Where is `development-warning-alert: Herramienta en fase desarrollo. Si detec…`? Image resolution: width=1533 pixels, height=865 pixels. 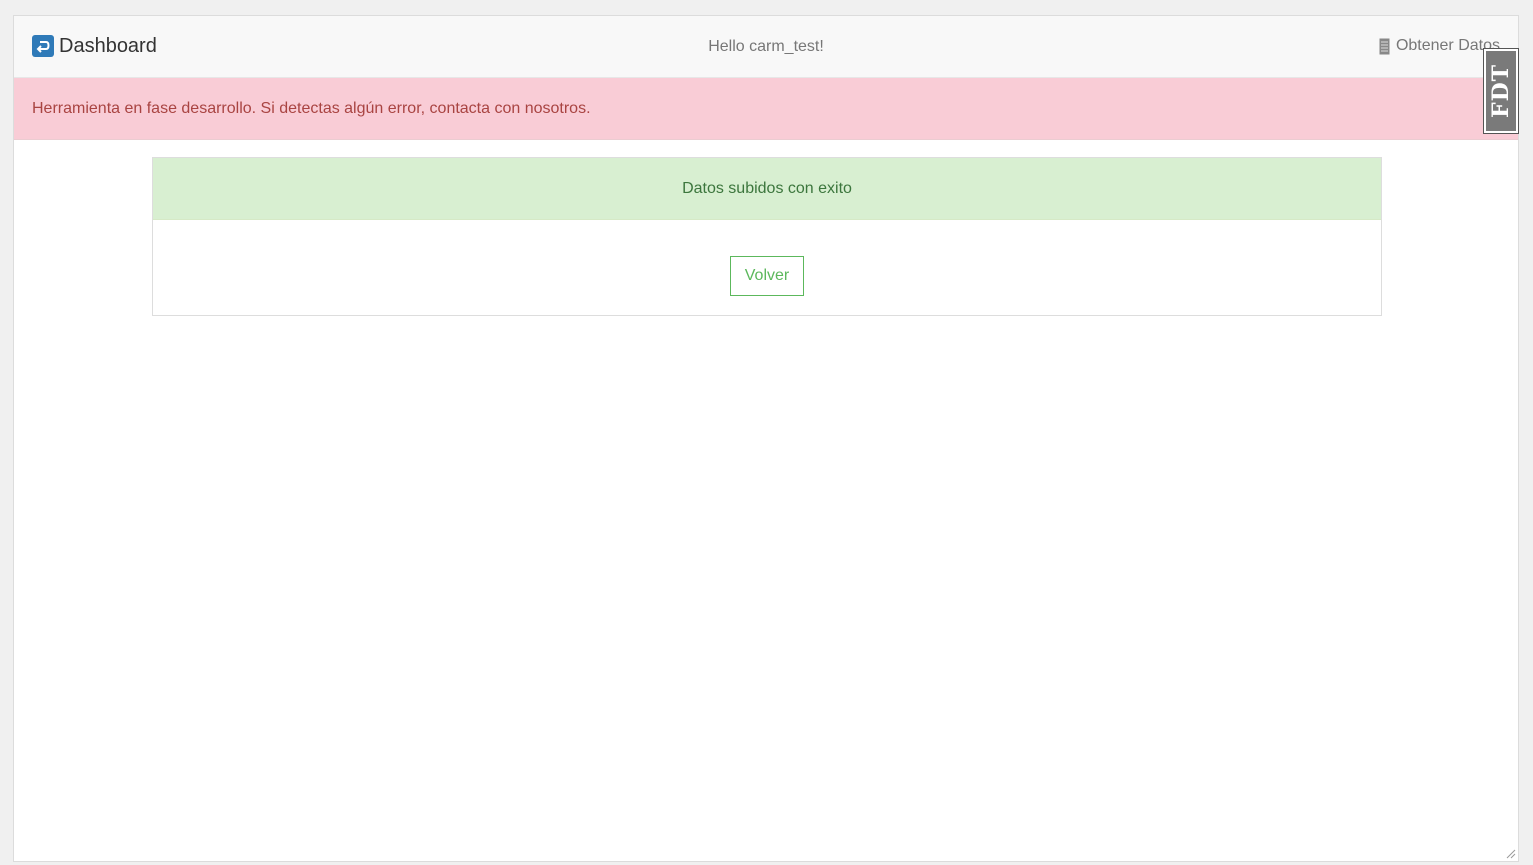 development-warning-alert: Herramienta en fase desarrollo. Si detec… is located at coordinates (766, 109).